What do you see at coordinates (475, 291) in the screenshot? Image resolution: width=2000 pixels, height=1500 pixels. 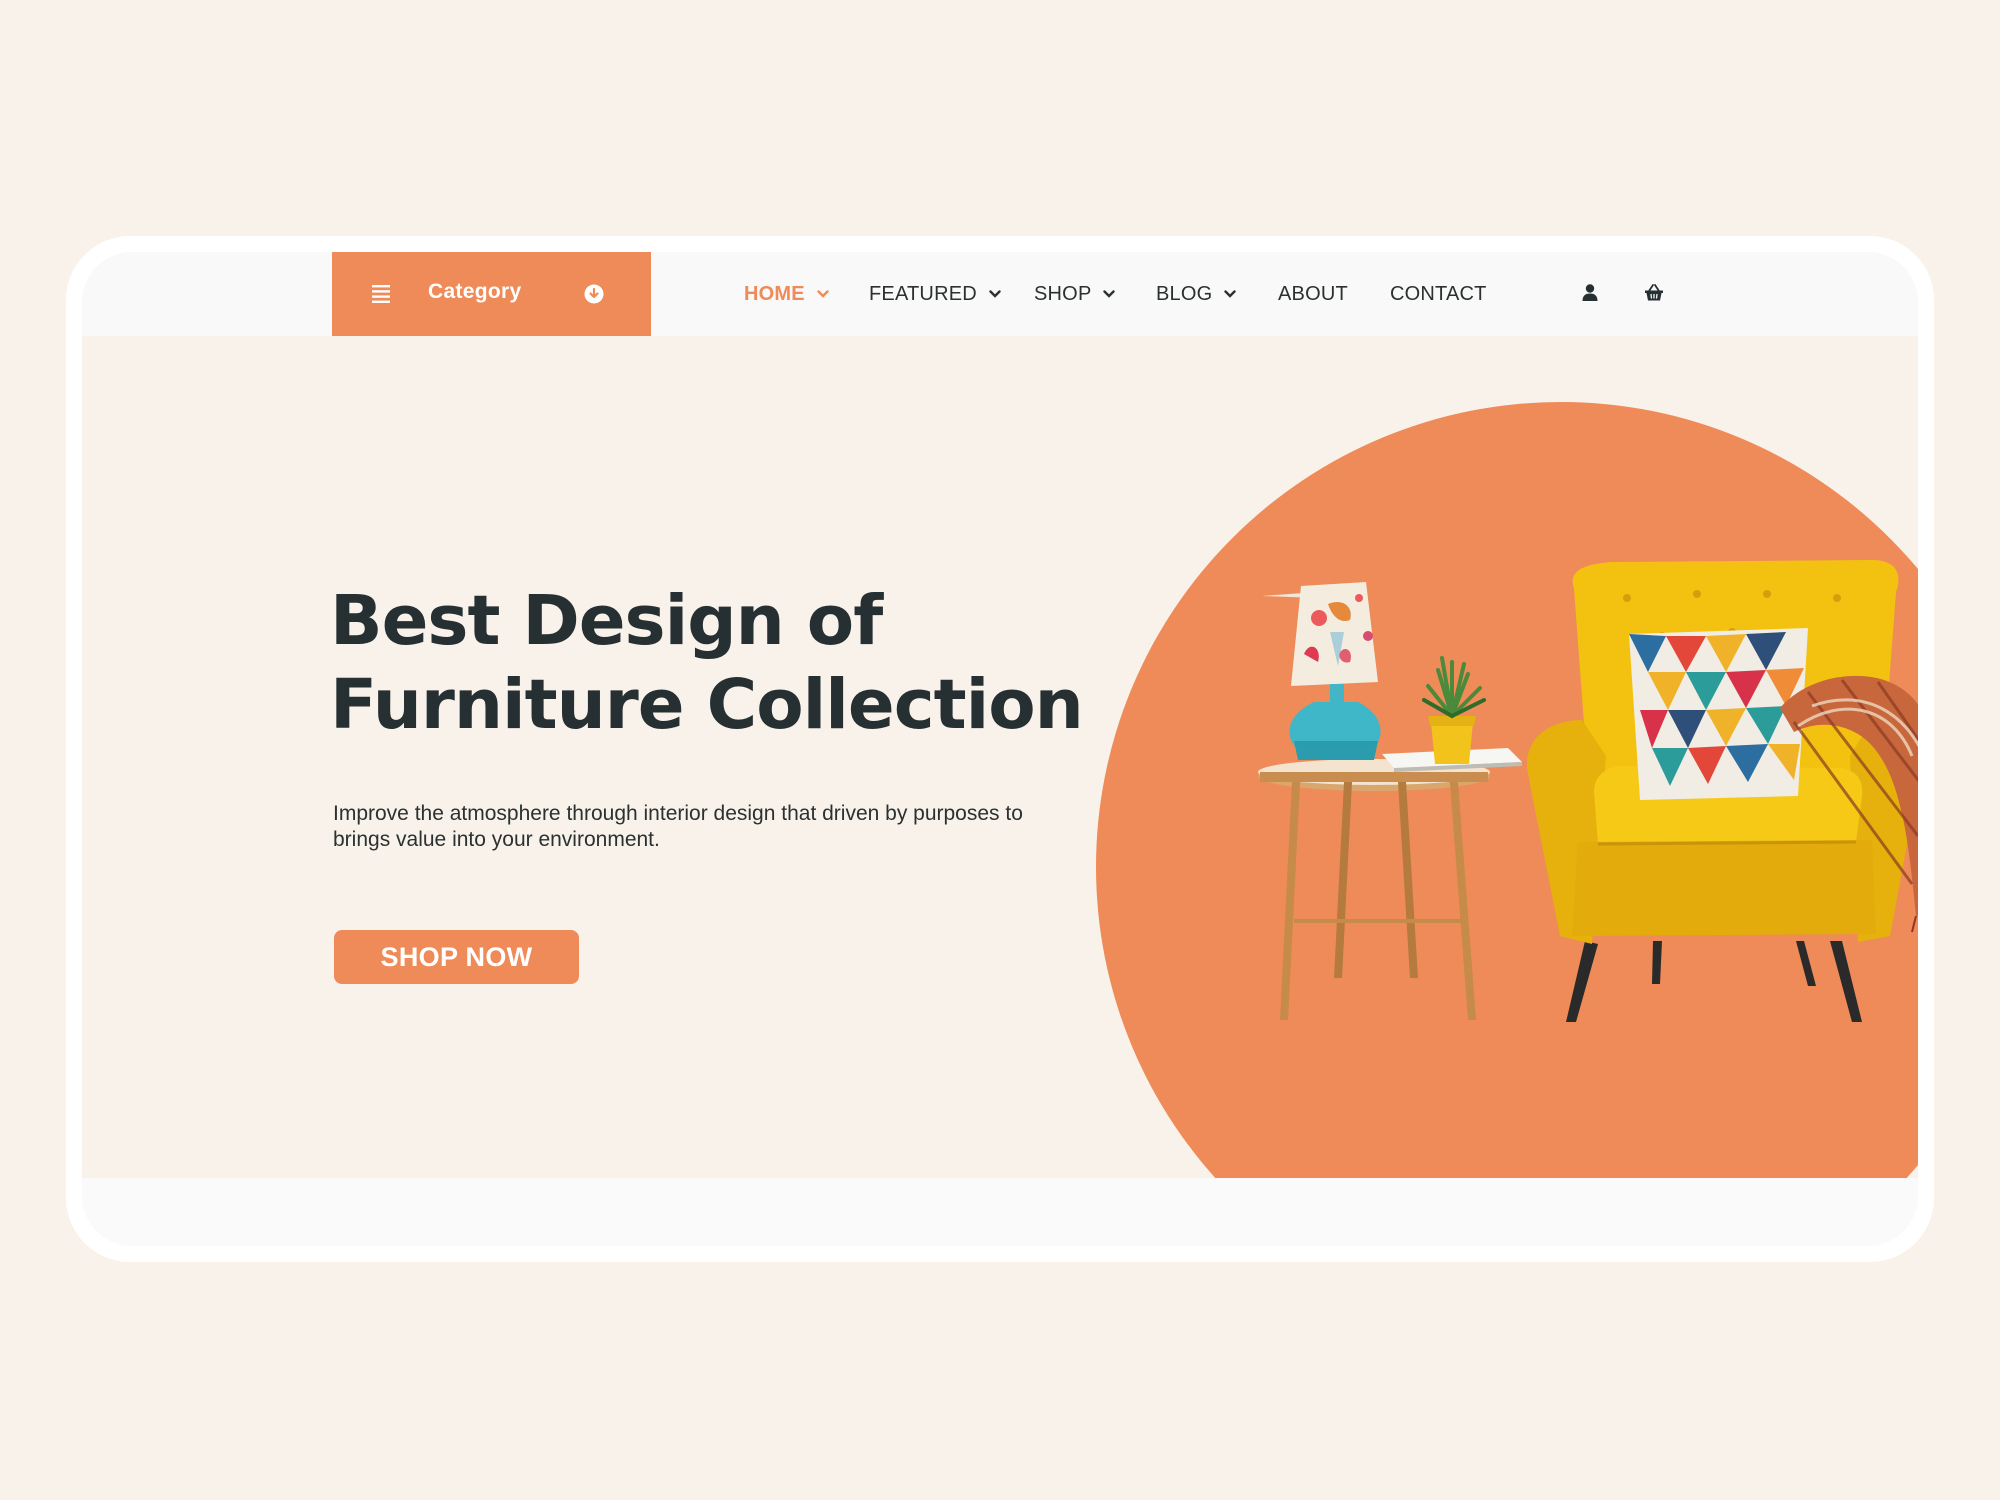 I see `category-label: Category` at bounding box center [475, 291].